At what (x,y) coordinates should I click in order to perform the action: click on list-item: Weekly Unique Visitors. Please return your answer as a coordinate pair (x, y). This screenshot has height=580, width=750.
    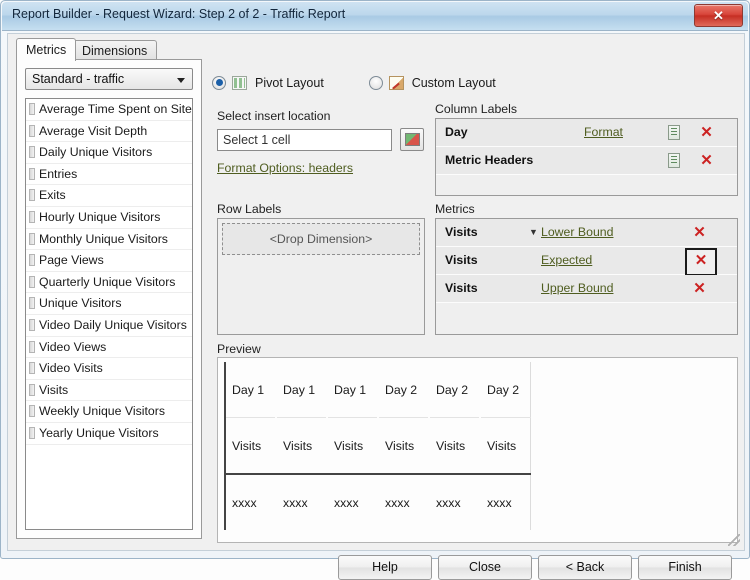
    Looking at the image, I should click on (109, 412).